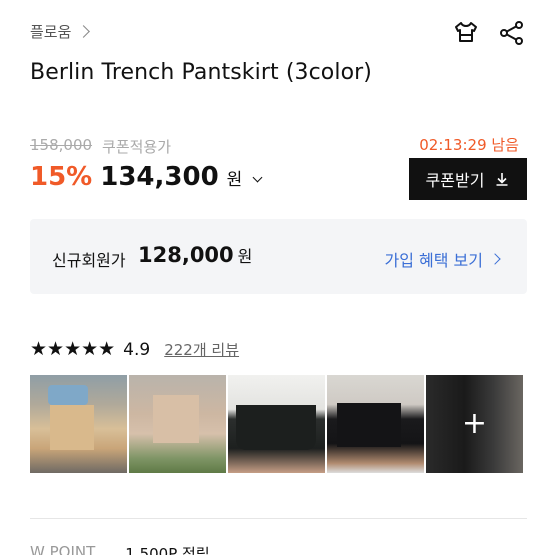 The width and height of the screenshot is (555, 555). Describe the element at coordinates (73, 349) in the screenshot. I see `star-rating-icons: ★★★★★` at that location.